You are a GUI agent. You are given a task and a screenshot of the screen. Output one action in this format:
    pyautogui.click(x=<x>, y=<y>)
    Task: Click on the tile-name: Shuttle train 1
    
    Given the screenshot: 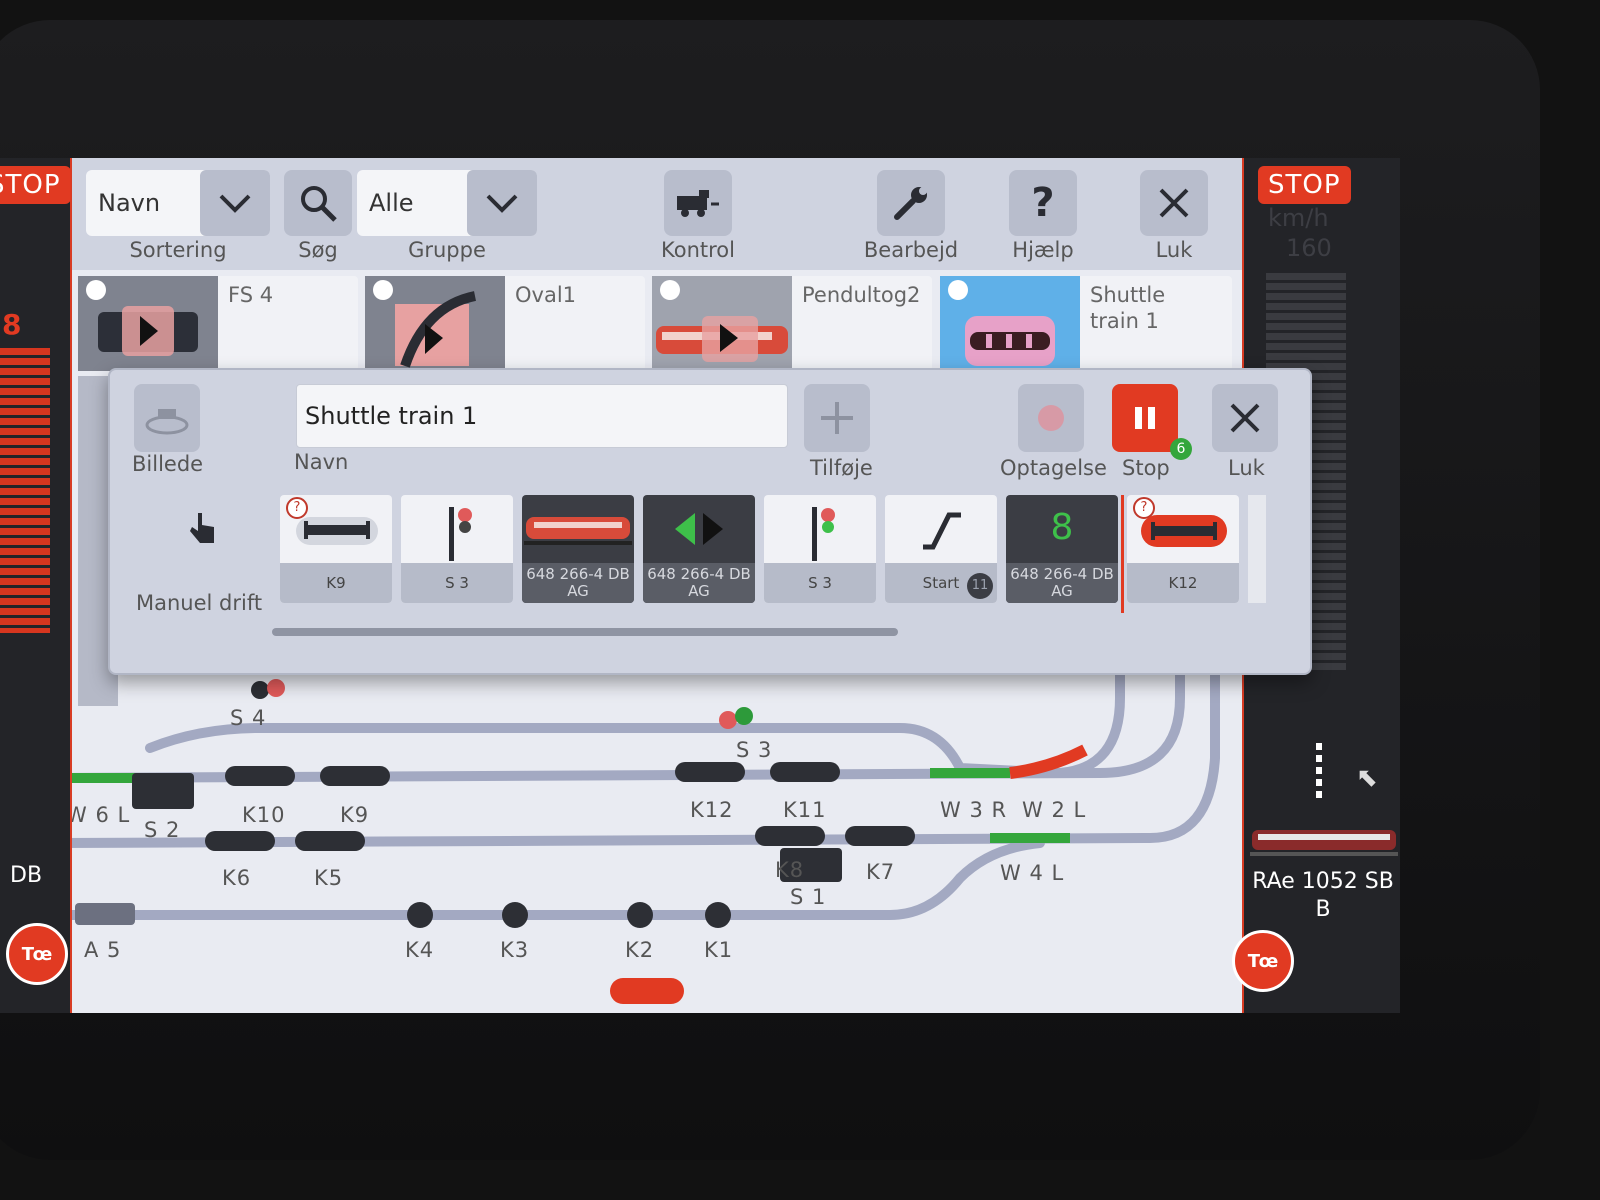 What is the action you would take?
    pyautogui.click(x=1128, y=308)
    